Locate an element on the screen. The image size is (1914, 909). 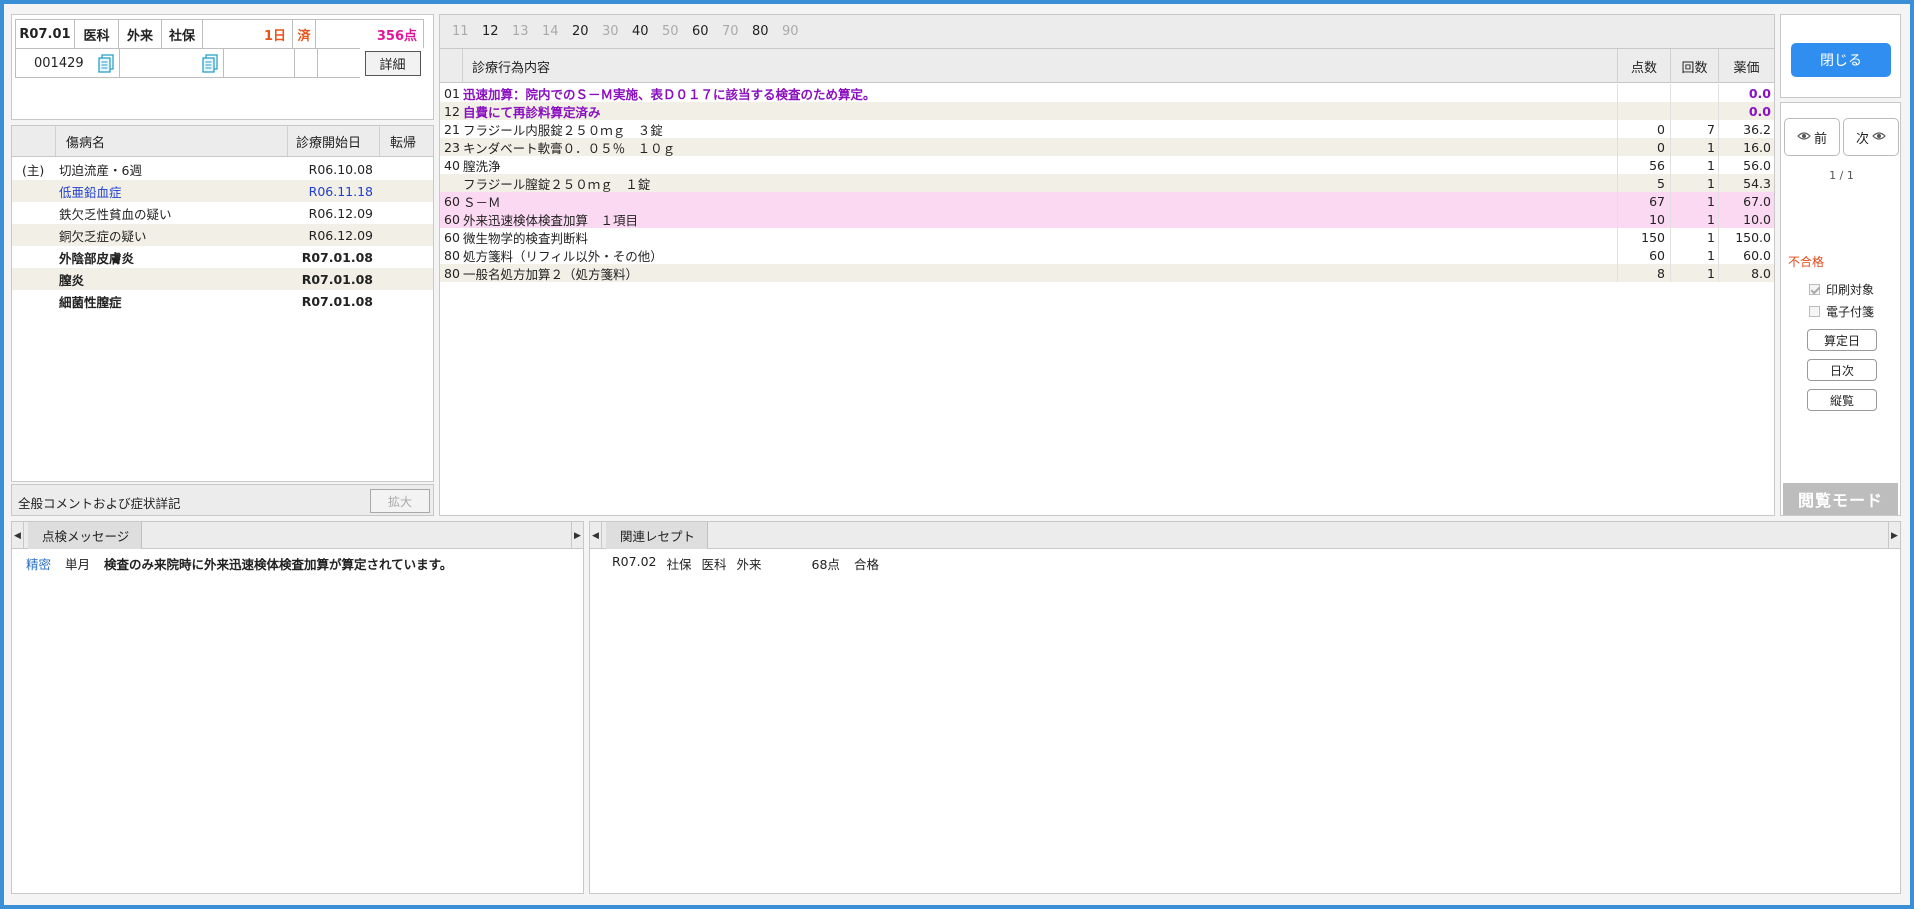
disease-name: 低亜鉛血症 is located at coordinates (90, 192).